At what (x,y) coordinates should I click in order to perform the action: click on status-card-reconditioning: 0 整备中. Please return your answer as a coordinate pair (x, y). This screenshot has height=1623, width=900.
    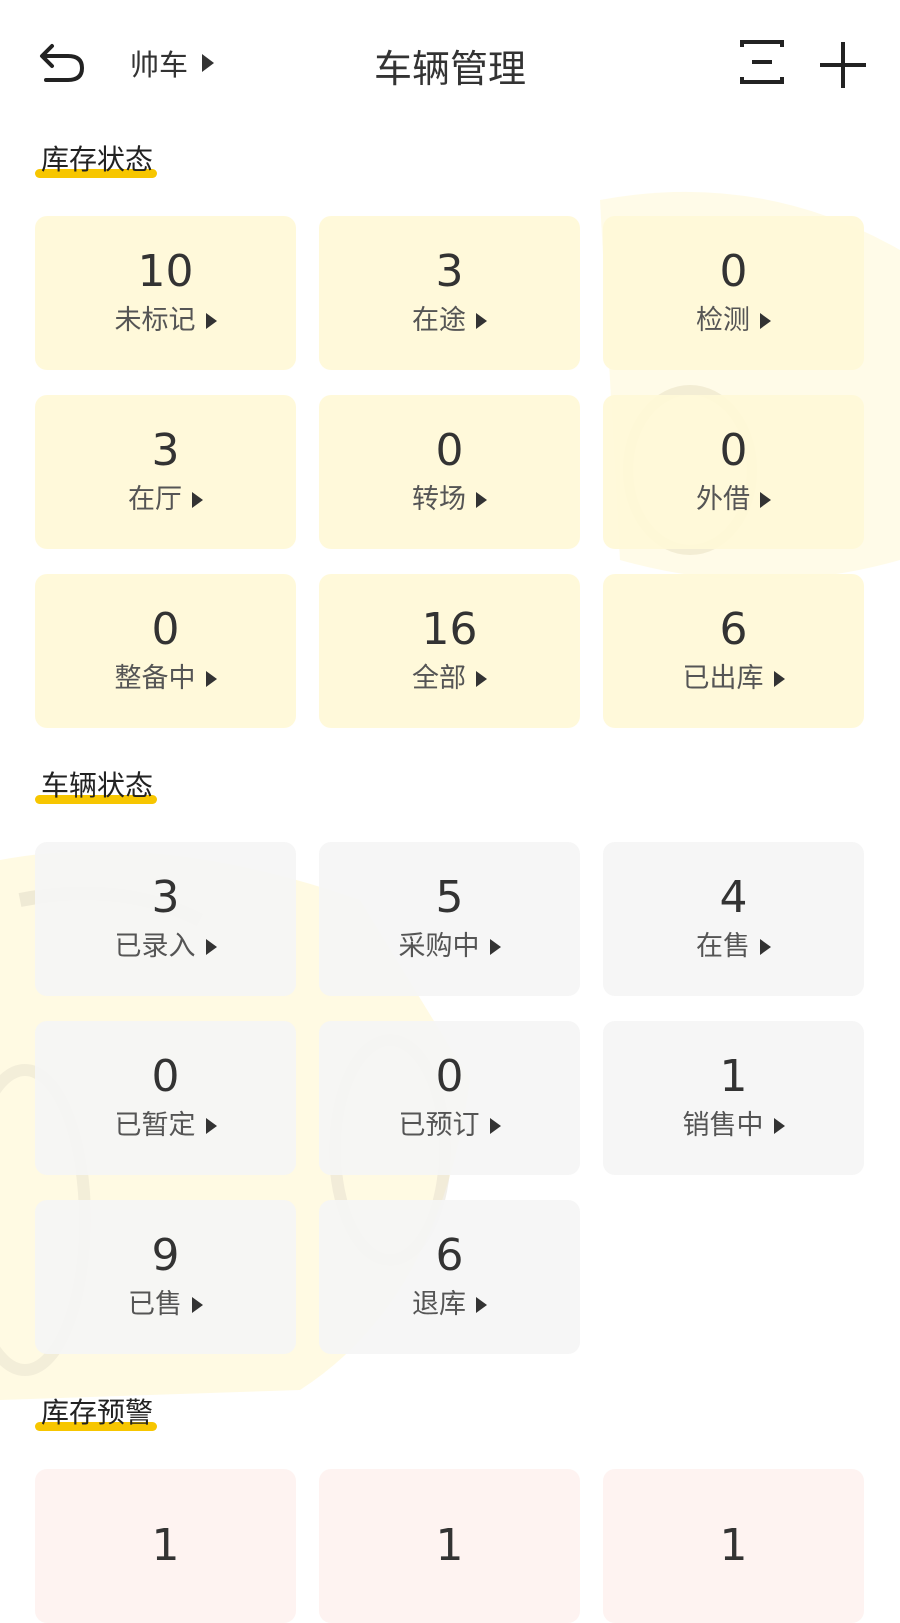
    Looking at the image, I should click on (165, 651).